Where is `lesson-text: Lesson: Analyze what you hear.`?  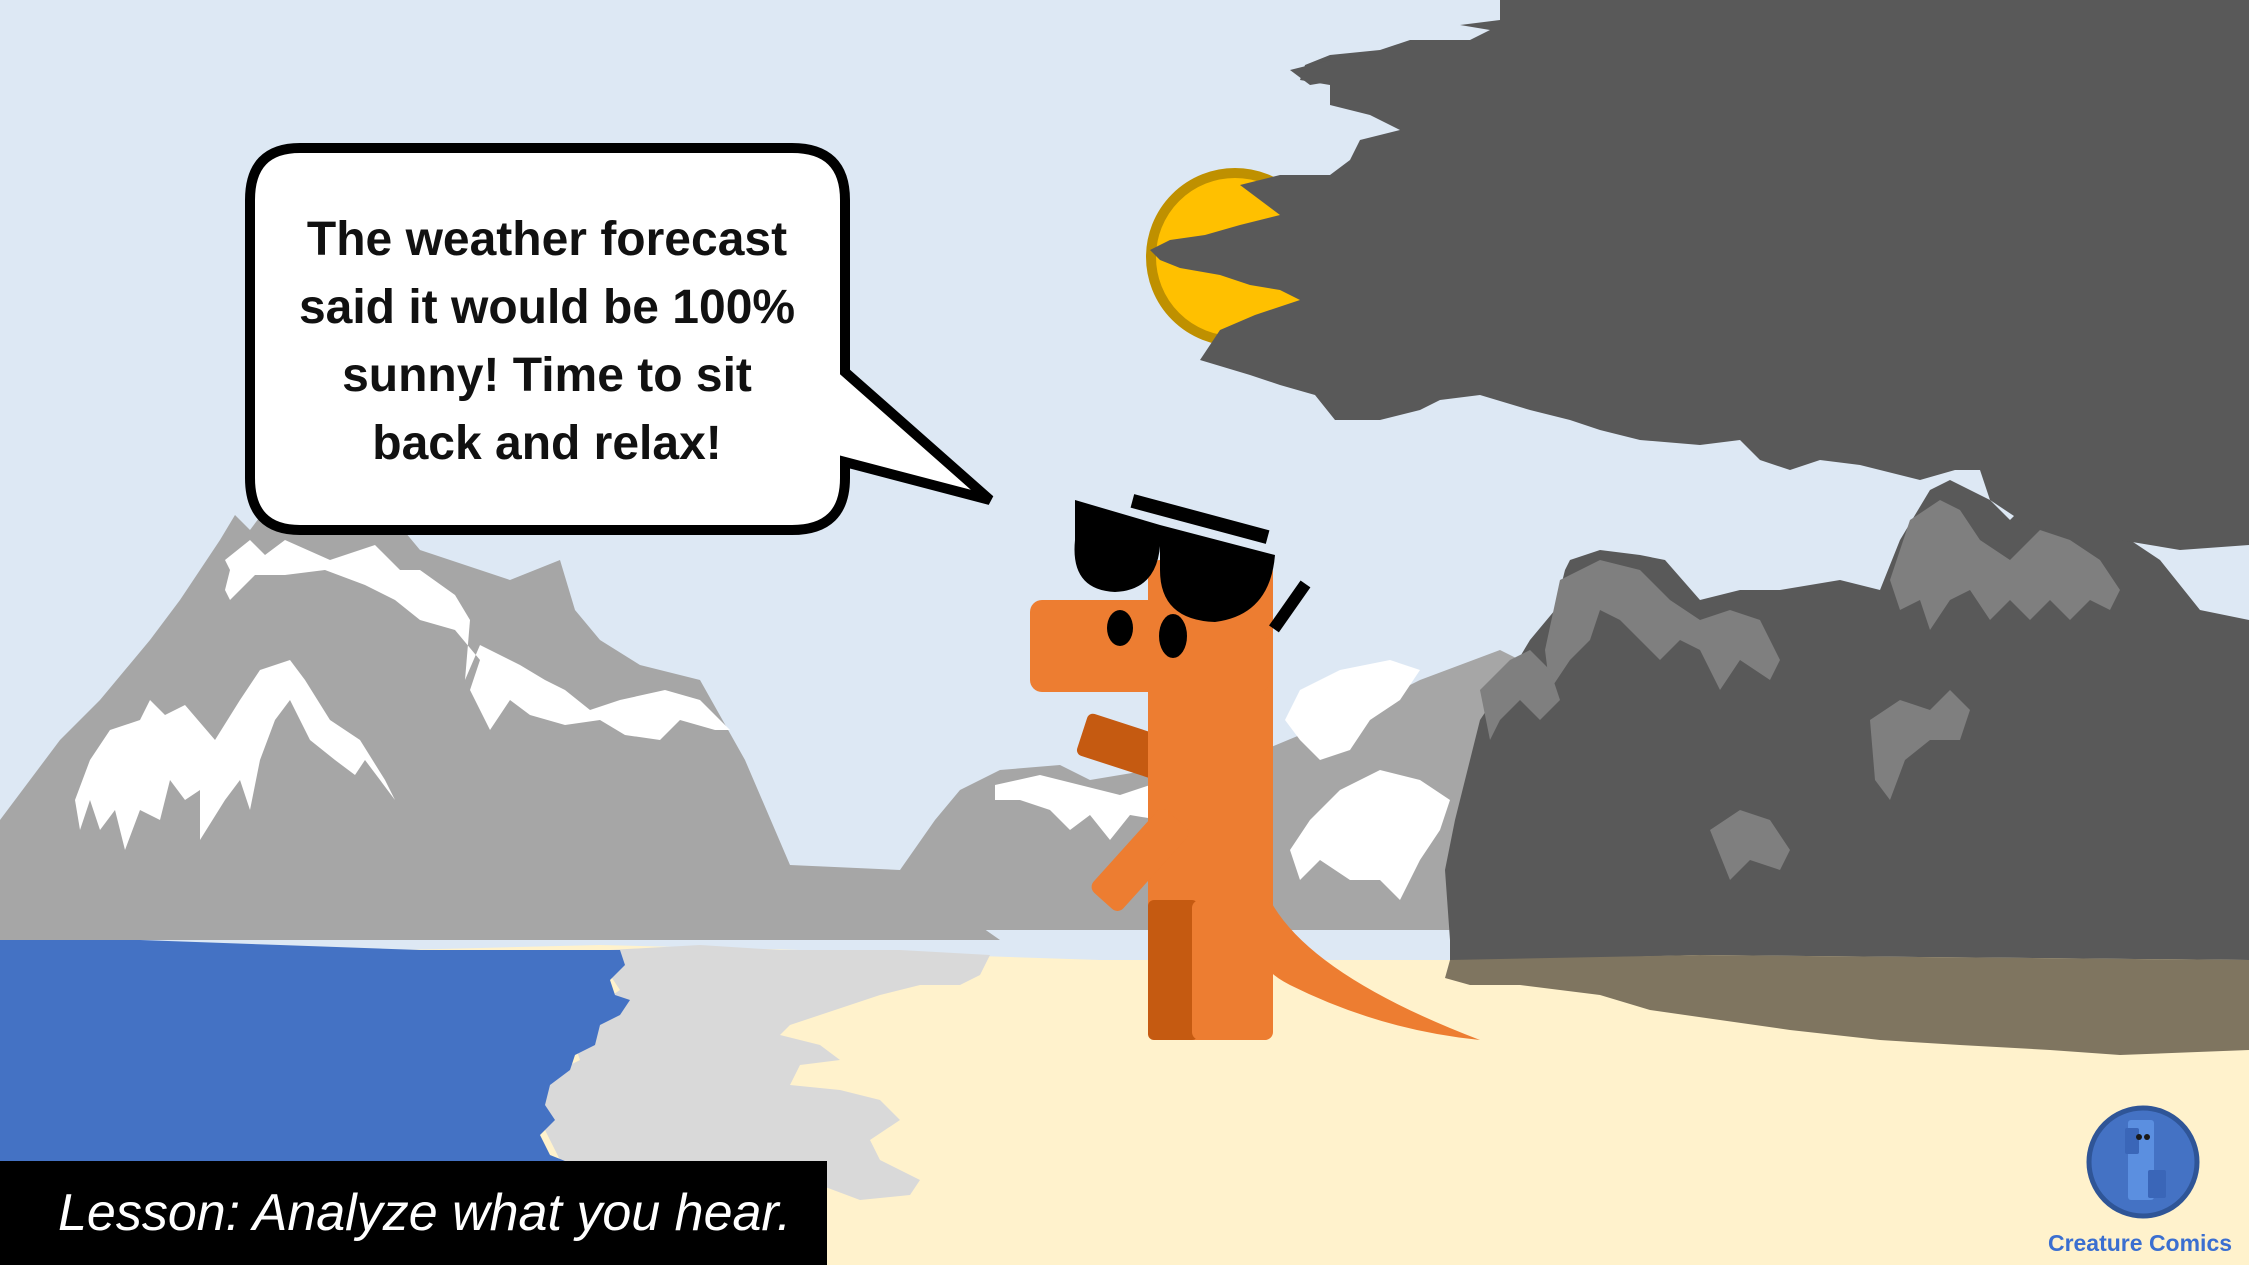
lesson-text: Lesson: Analyze what you hear. is located at coordinates (425, 1213).